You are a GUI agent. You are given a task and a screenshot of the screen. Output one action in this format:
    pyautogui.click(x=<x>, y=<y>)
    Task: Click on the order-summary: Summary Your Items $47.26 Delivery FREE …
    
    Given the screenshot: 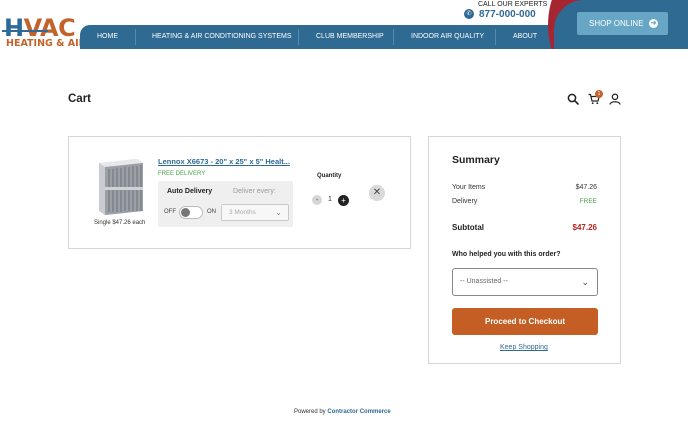 What is the action you would take?
    pyautogui.click(x=524, y=250)
    